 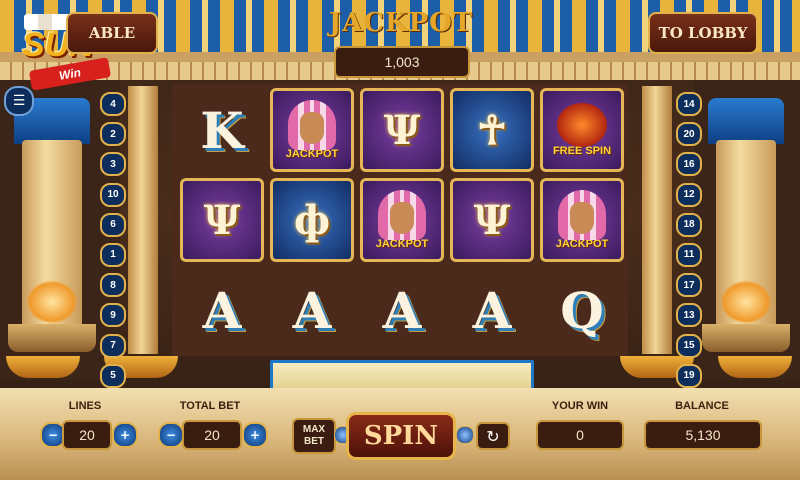 I want to click on payline-markers-right: 14 20 16 12 18 11 17 13 15 19, so click(x=689, y=243).